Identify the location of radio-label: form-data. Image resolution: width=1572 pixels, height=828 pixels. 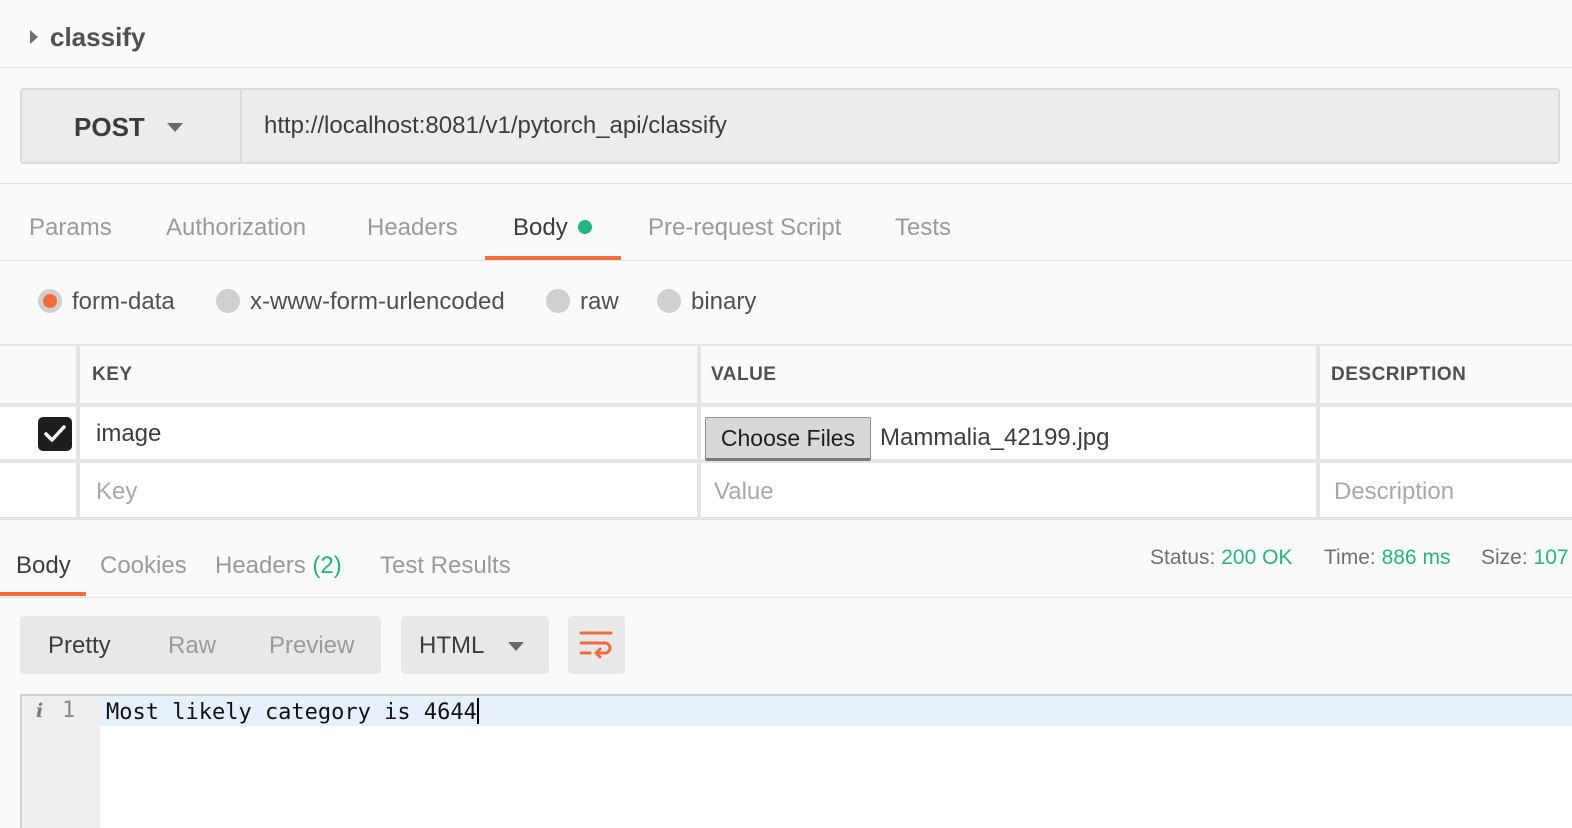
(123, 301).